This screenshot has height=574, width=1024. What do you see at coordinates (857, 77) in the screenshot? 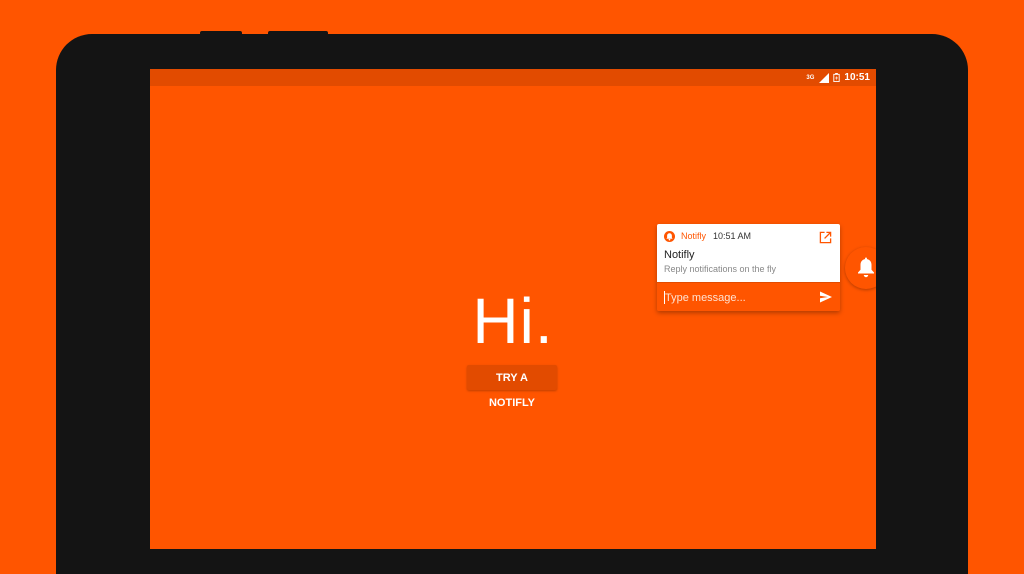
I see `status-clock: 10:51` at bounding box center [857, 77].